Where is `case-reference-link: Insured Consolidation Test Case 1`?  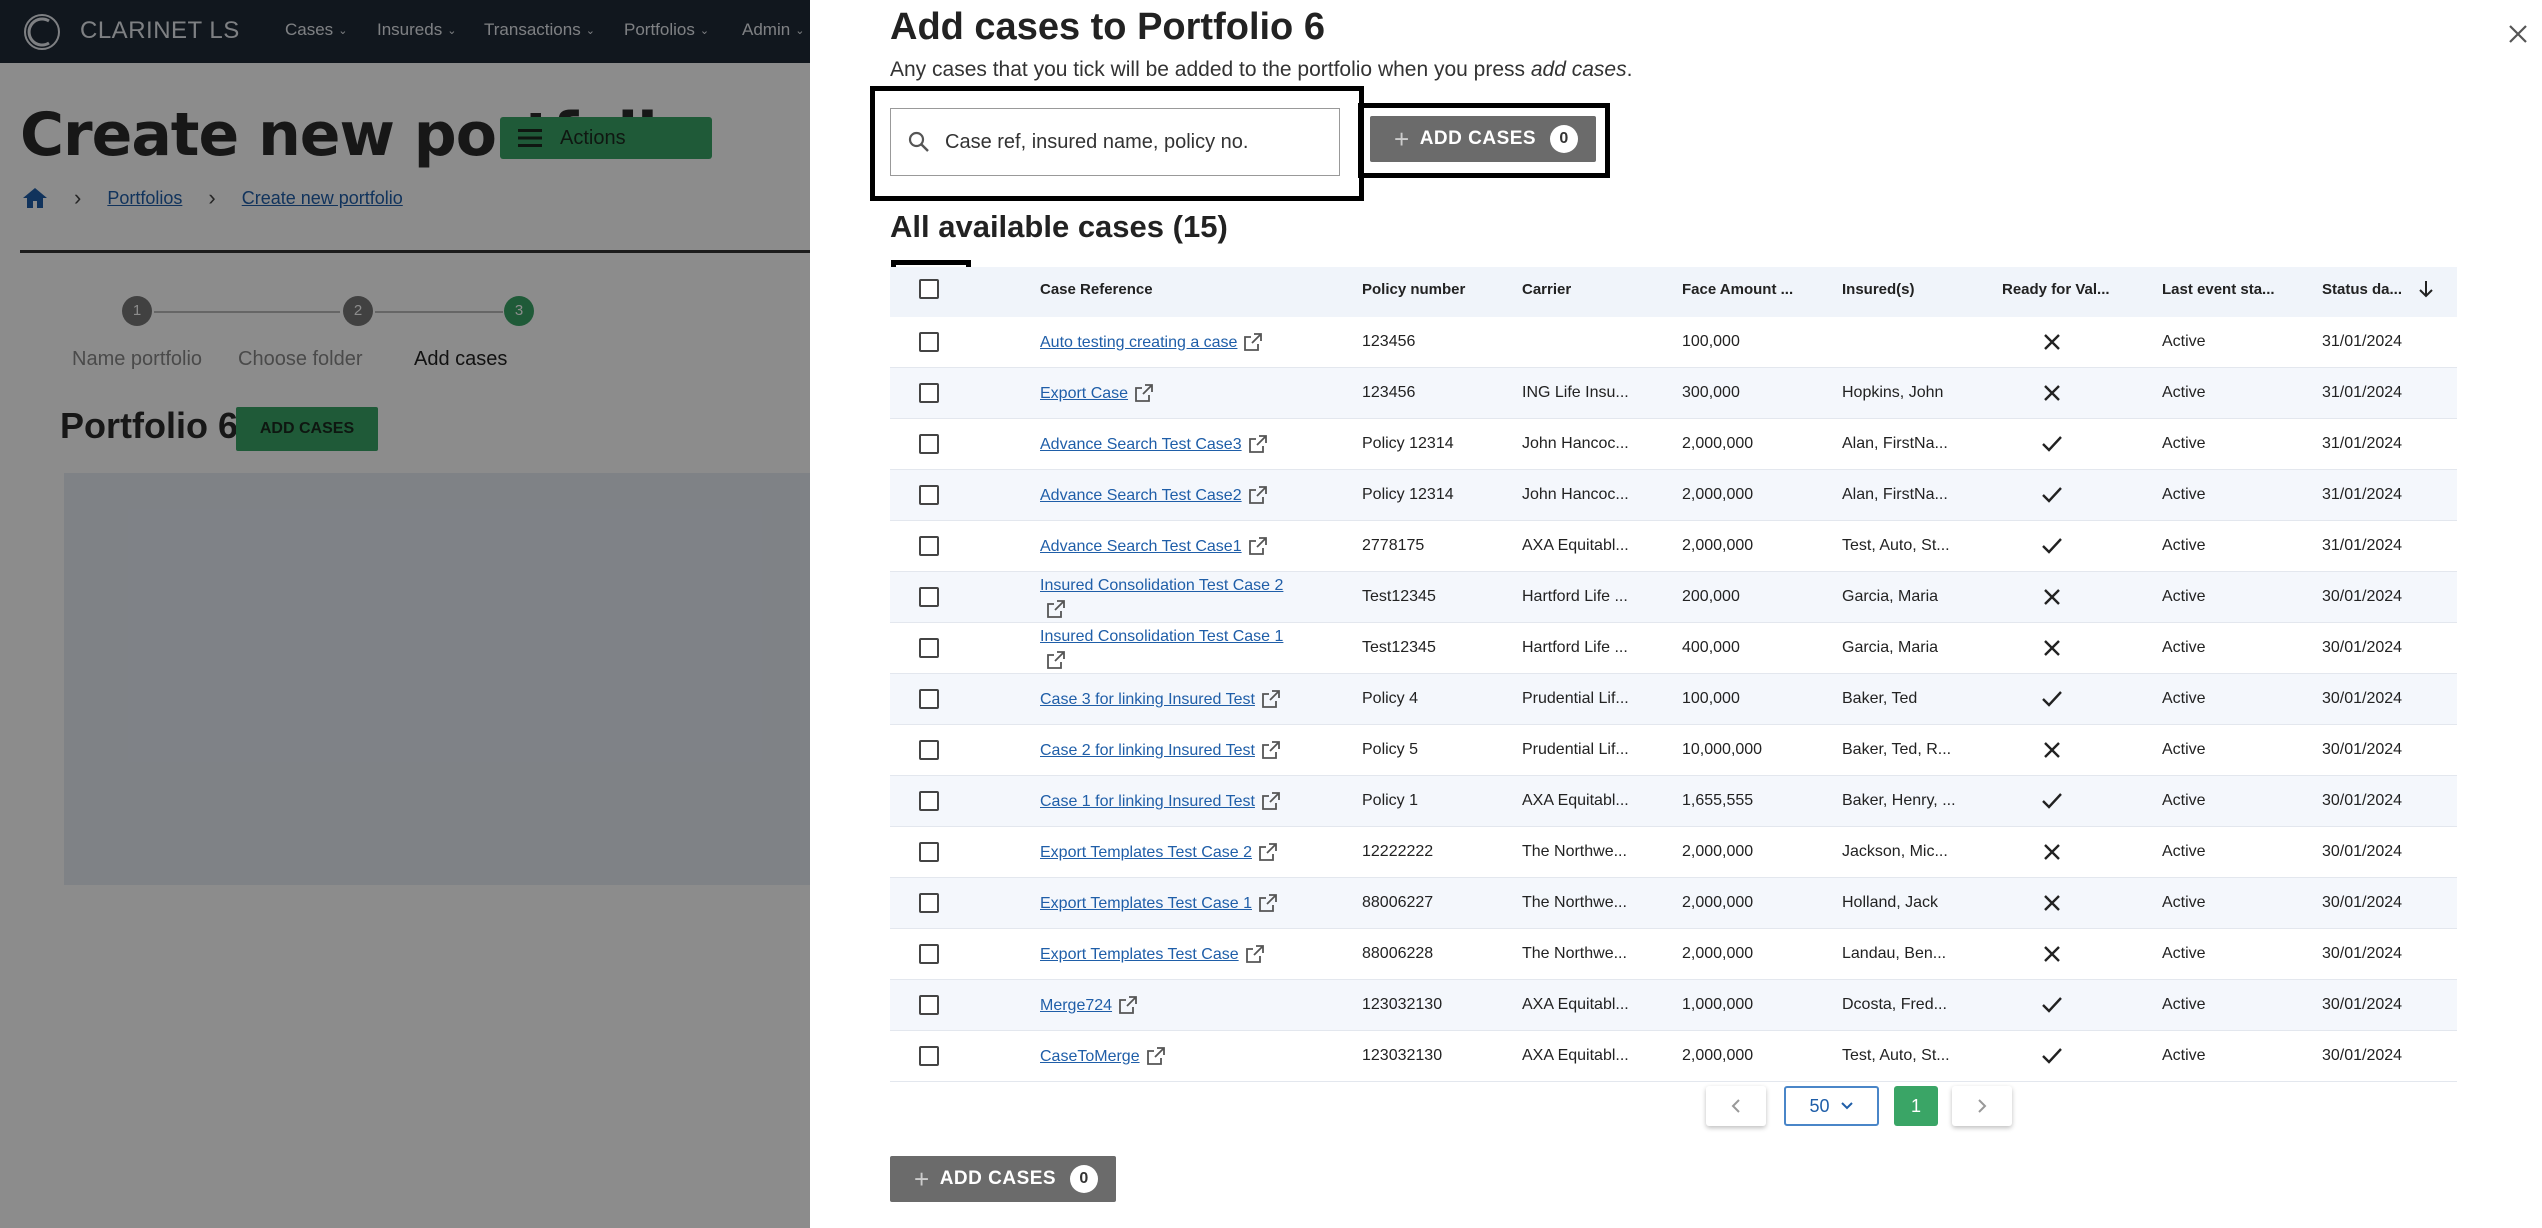 case-reference-link: Insured Consolidation Test Case 1 is located at coordinates (1161, 636).